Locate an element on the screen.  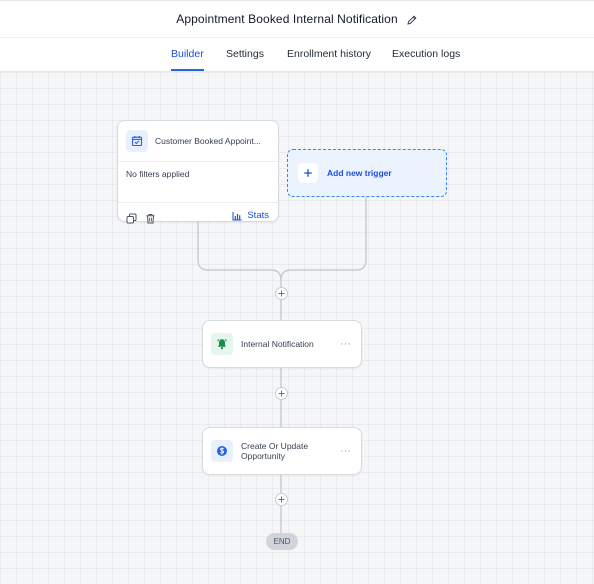
stats-button: Stats is located at coordinates (250, 215).